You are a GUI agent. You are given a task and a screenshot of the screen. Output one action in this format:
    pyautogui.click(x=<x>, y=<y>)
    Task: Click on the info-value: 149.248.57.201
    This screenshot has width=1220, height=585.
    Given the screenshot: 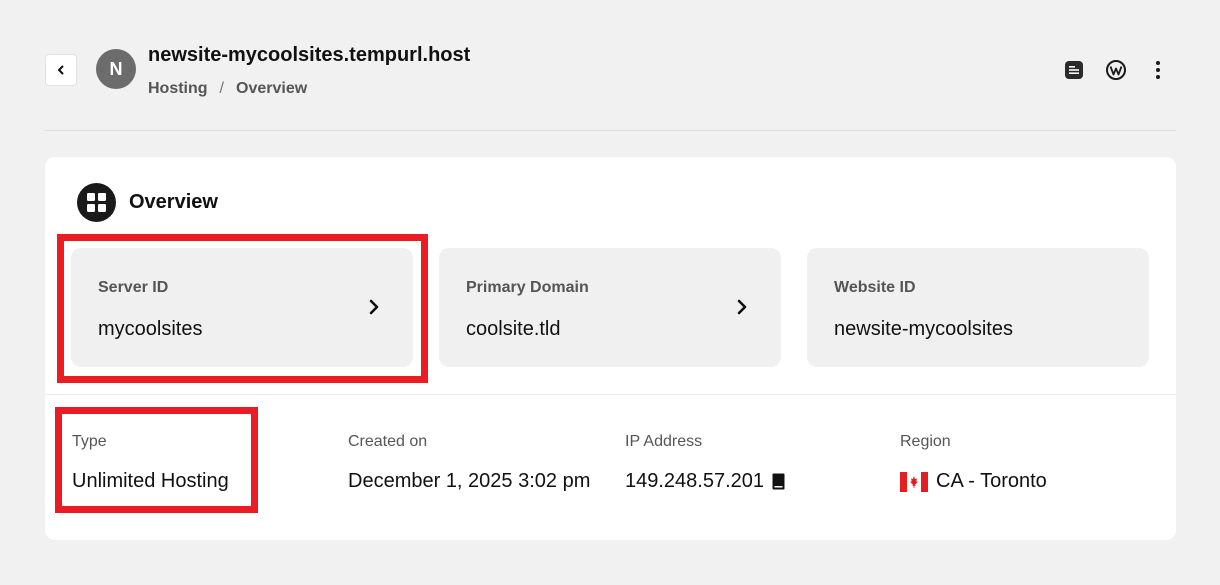 What is the action you would take?
    pyautogui.click(x=705, y=481)
    